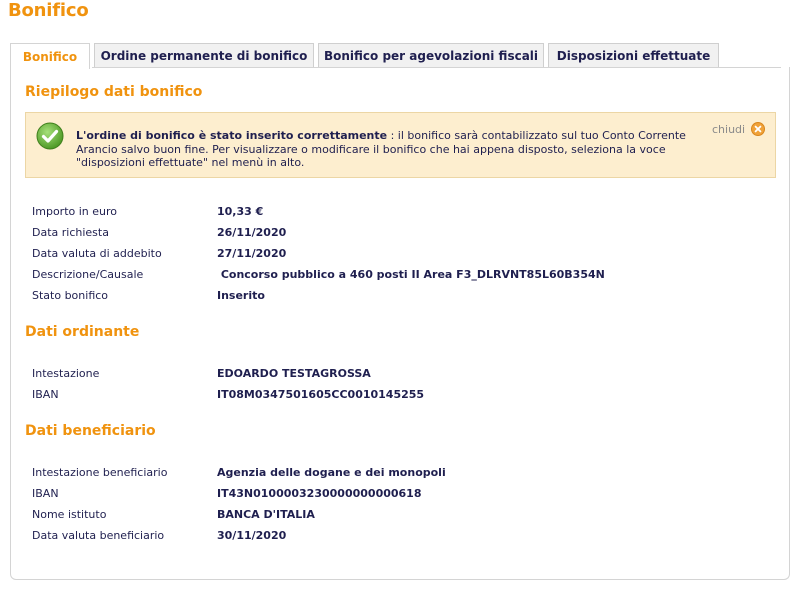 The image size is (797, 591). Describe the element at coordinates (204, 55) in the screenshot. I see `tab-ordine-permanente: Ordine permanente di bonifico` at that location.